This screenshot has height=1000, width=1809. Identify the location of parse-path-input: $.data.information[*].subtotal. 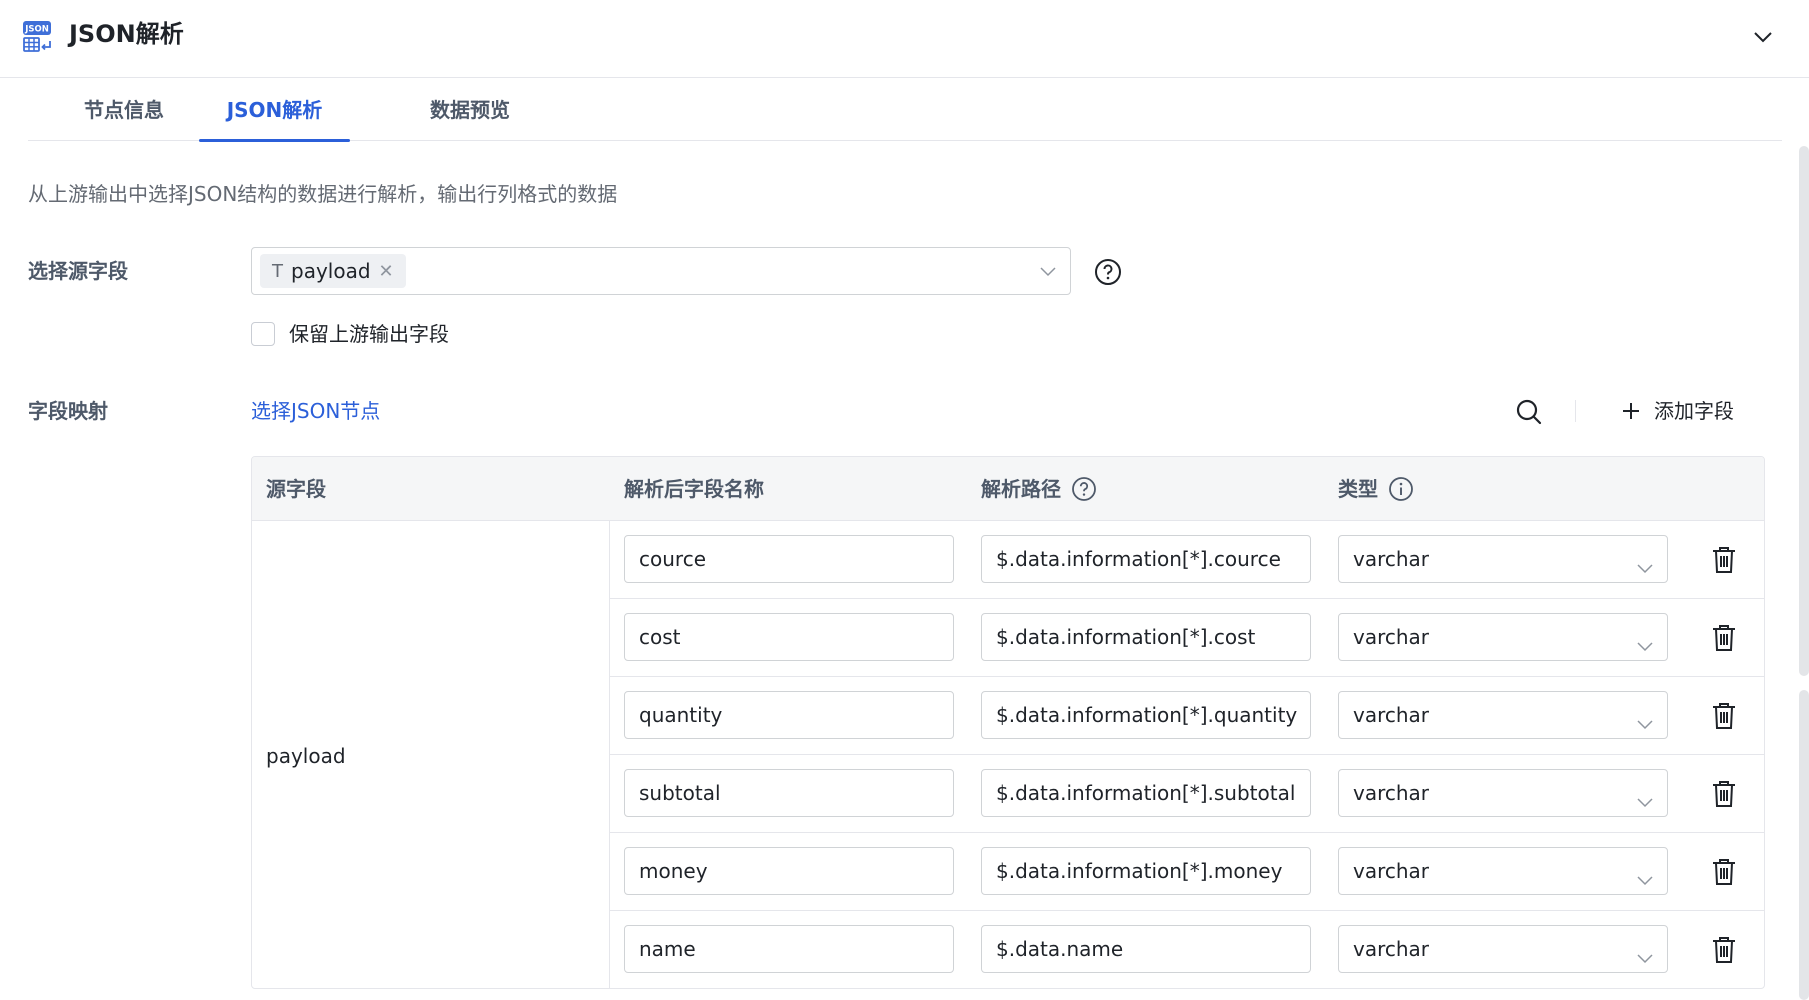
(1146, 793).